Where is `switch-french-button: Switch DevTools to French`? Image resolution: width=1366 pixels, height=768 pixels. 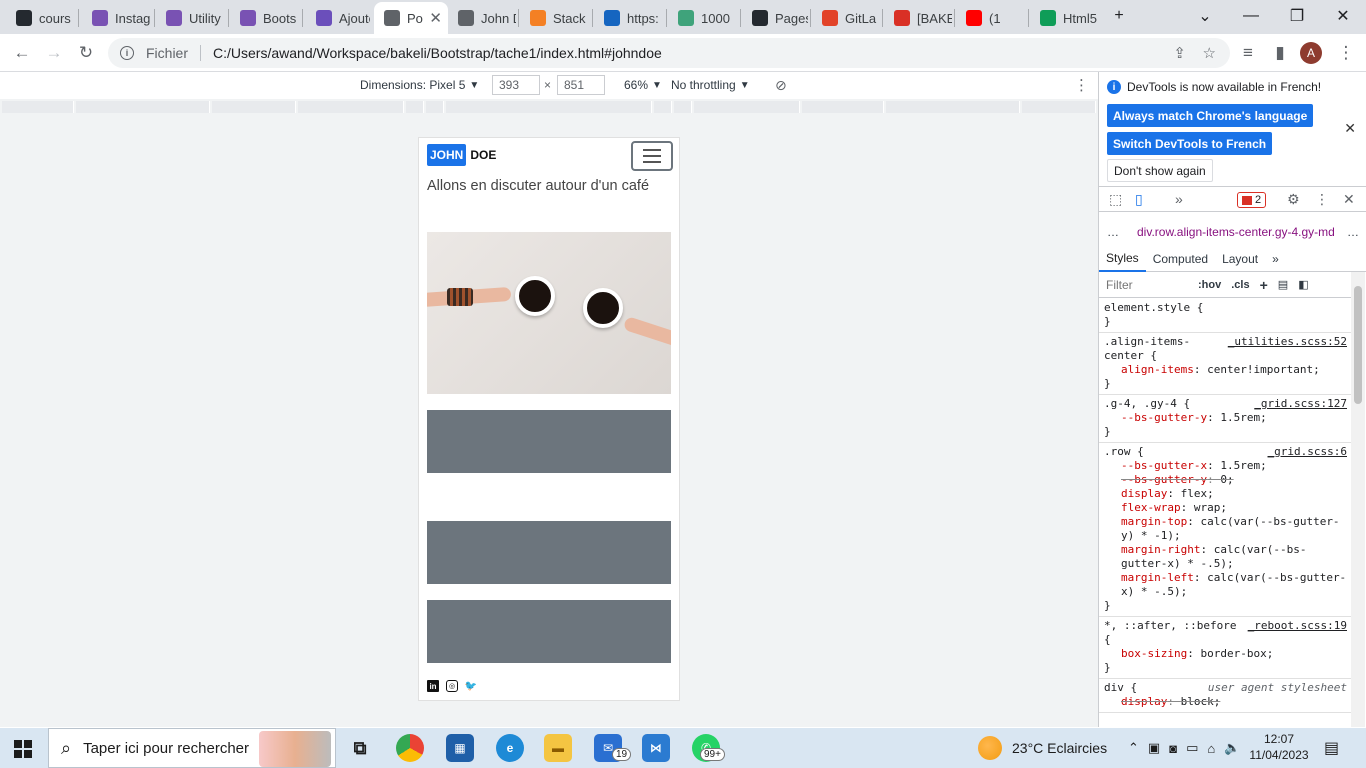
switch-french-button: Switch DevTools to French is located at coordinates (1190, 143).